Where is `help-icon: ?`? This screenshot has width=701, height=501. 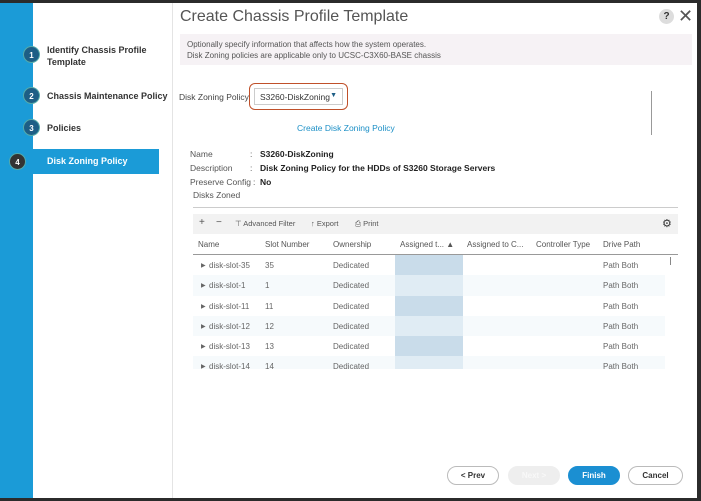
help-icon: ? is located at coordinates (666, 16).